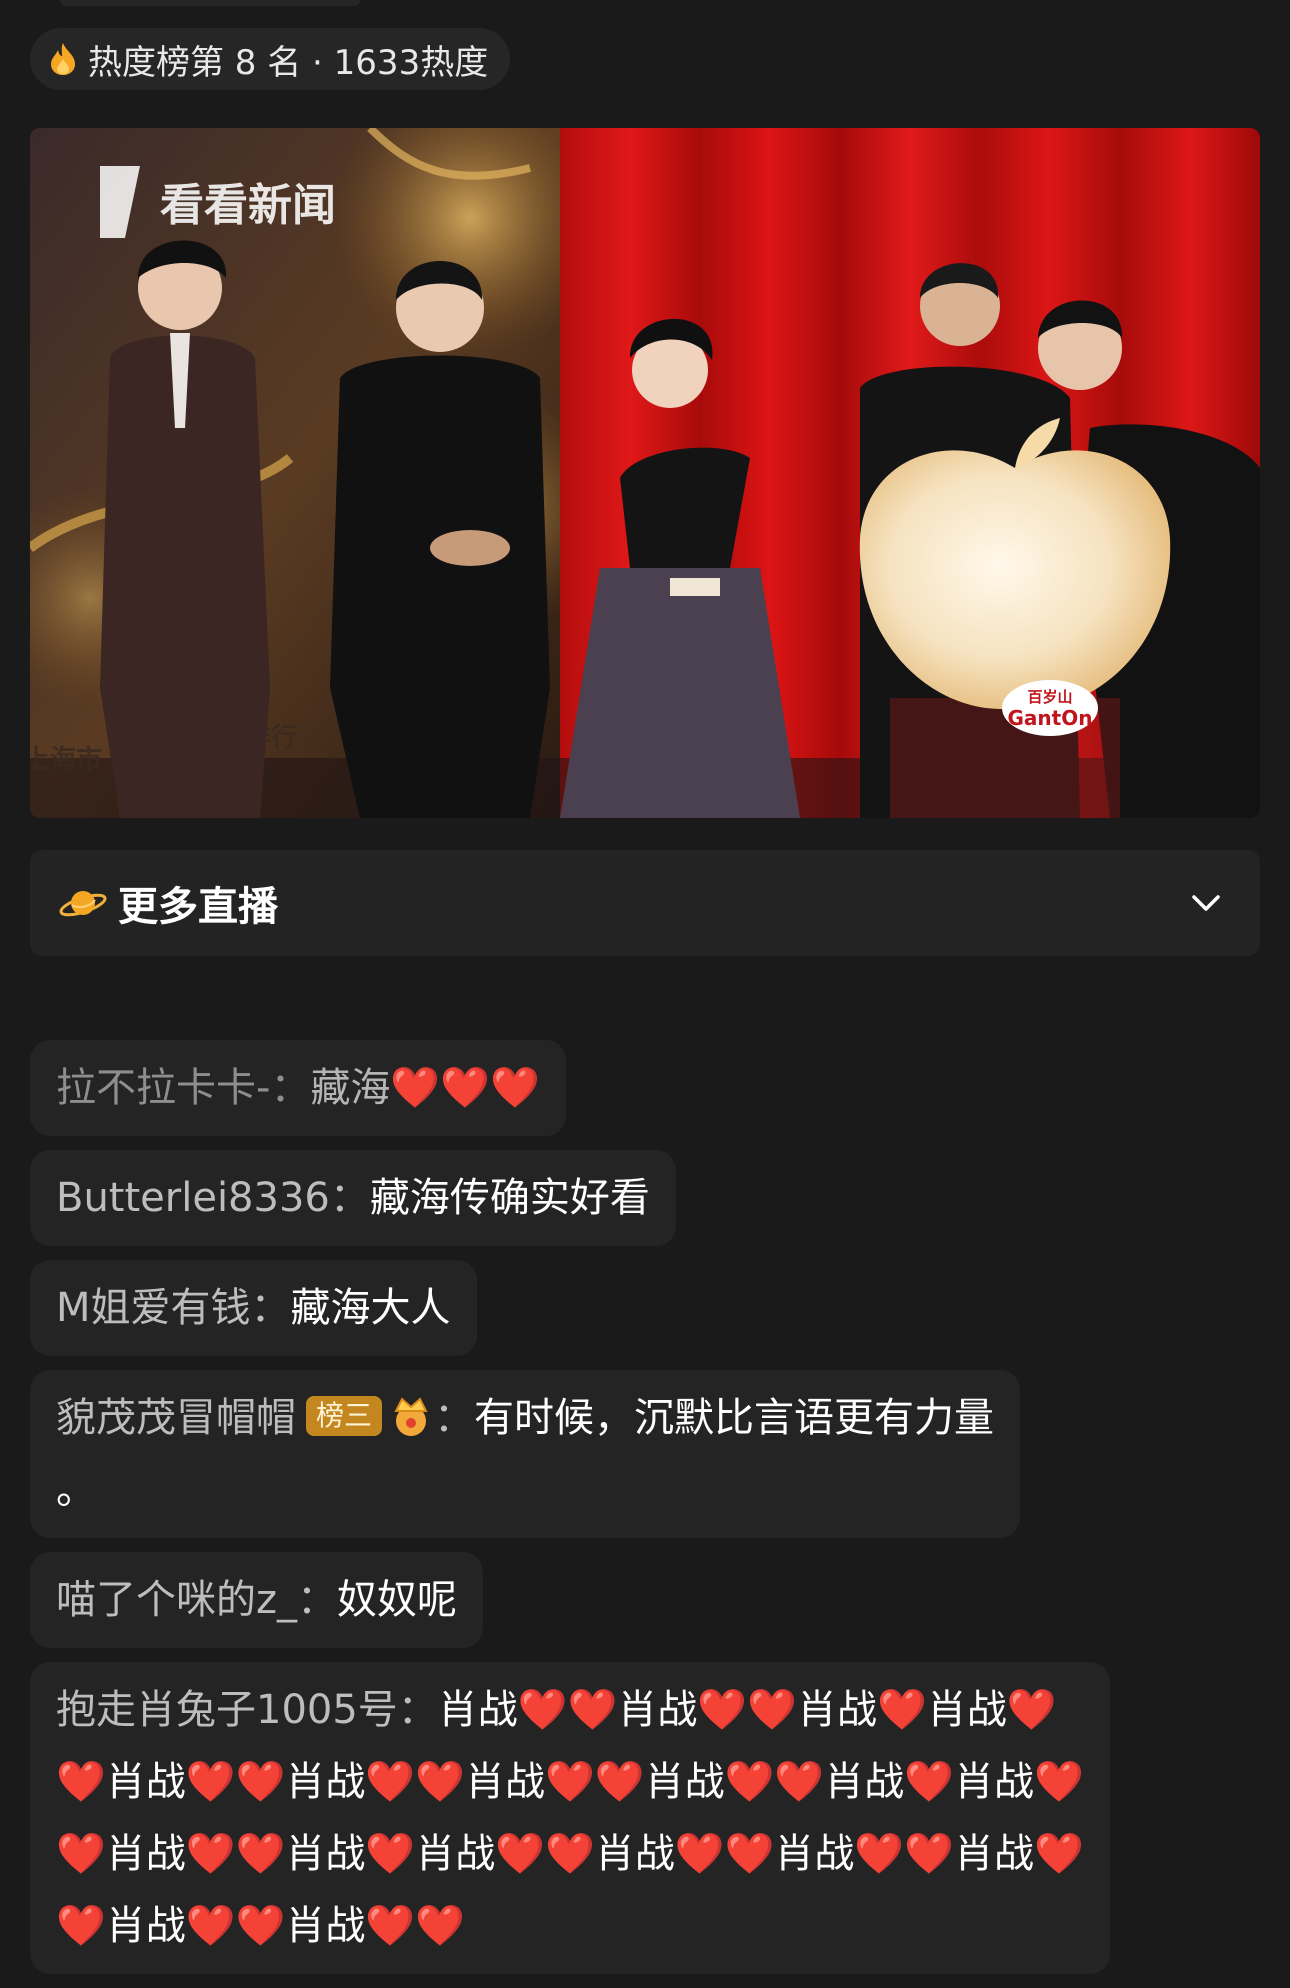 The image size is (1290, 1988). I want to click on comment-username: 喵了个咪的z_, so click(176, 1600).